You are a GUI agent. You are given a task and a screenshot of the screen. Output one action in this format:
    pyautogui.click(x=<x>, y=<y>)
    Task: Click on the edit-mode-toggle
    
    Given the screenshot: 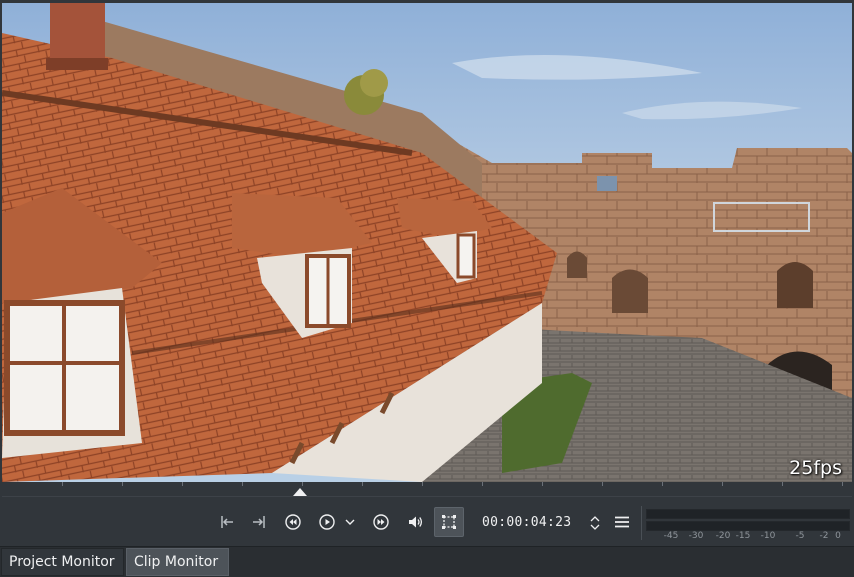 What is the action you would take?
    pyautogui.click(x=449, y=522)
    